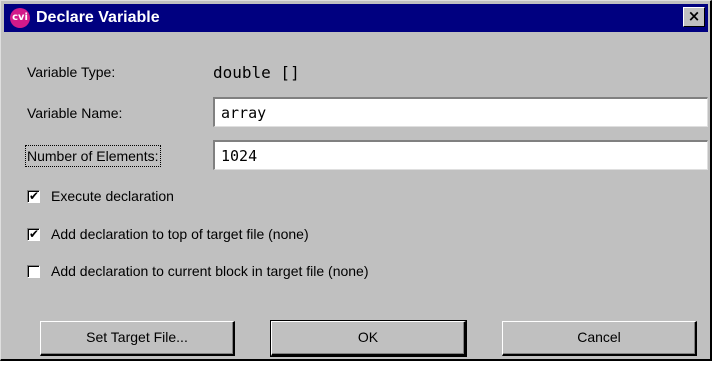 This screenshot has width=718, height=367. I want to click on checkbox-label: Execute declaration, so click(112, 196).